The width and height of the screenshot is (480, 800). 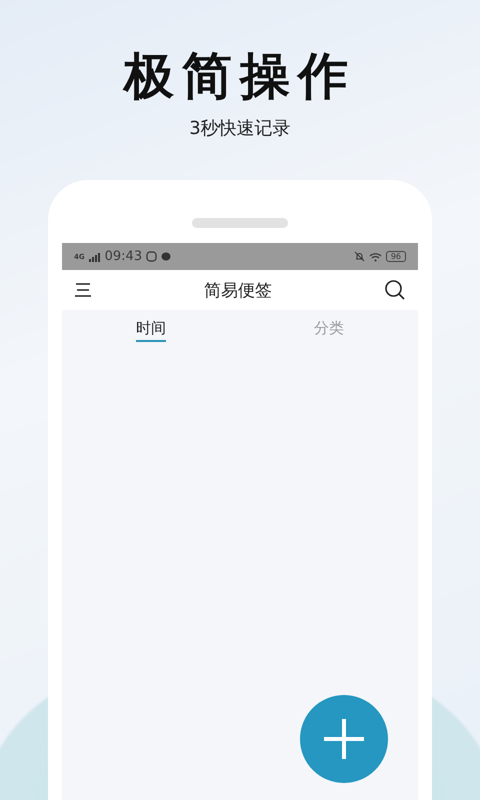 I want to click on signal-icon, so click(x=94, y=257).